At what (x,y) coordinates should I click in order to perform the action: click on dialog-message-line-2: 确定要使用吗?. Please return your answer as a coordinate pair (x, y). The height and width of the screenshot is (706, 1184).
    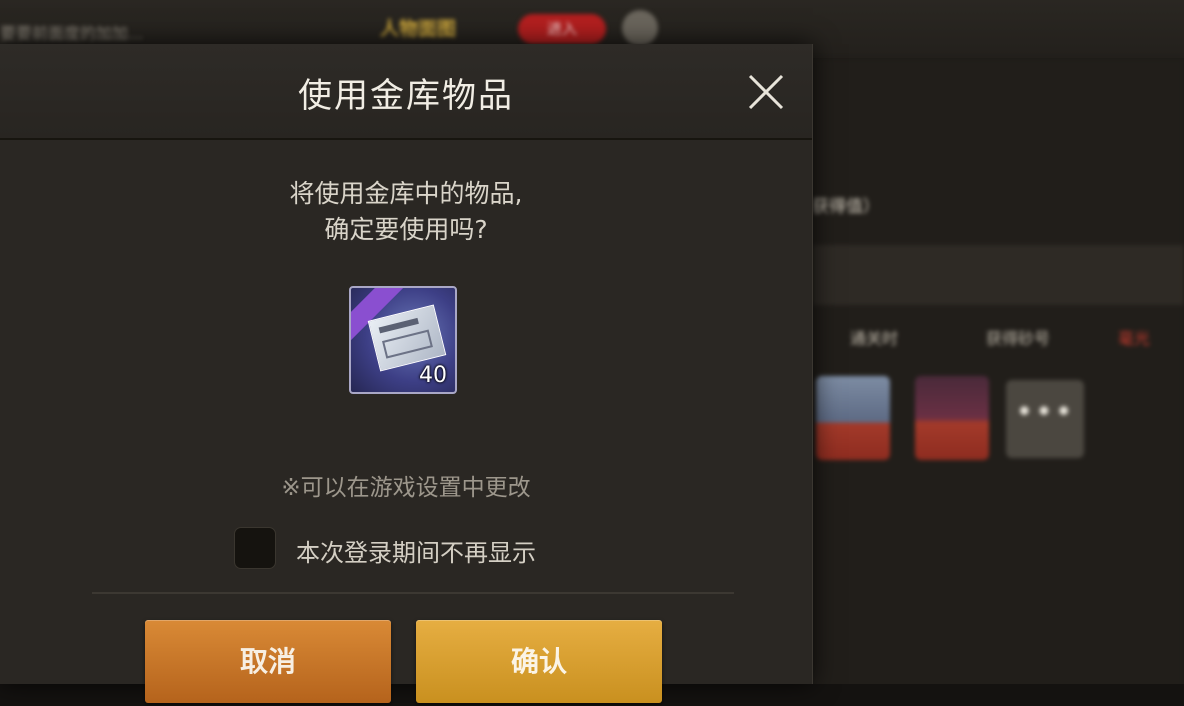
    Looking at the image, I should click on (406, 229).